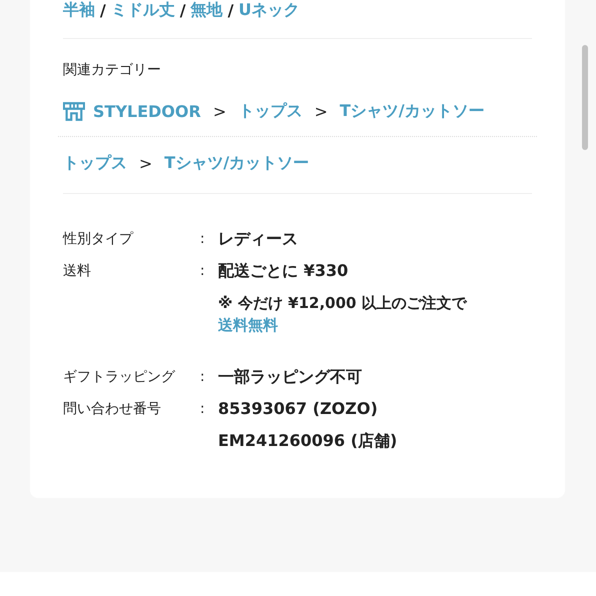  Describe the element at coordinates (258, 239) in the screenshot. I see `field-value: レディース` at that location.